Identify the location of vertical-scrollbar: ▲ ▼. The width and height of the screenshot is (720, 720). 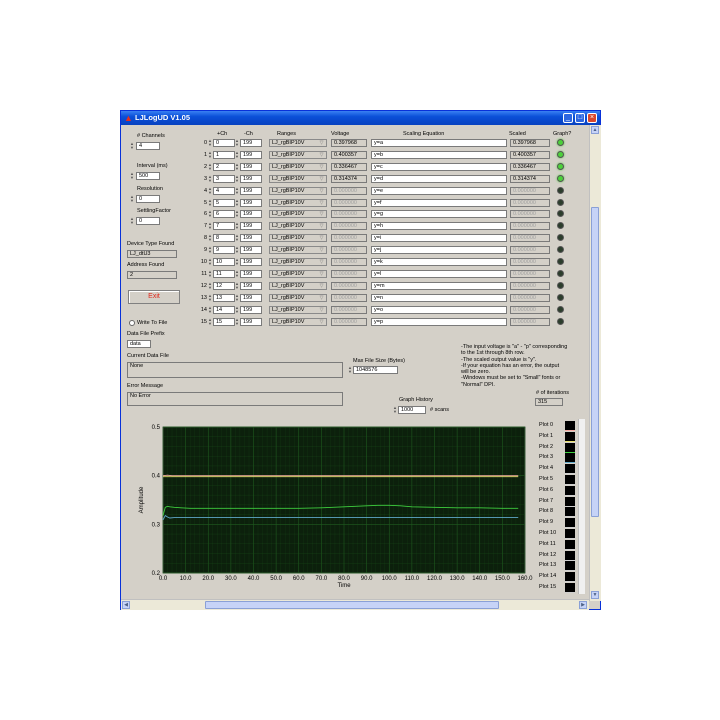
(595, 363).